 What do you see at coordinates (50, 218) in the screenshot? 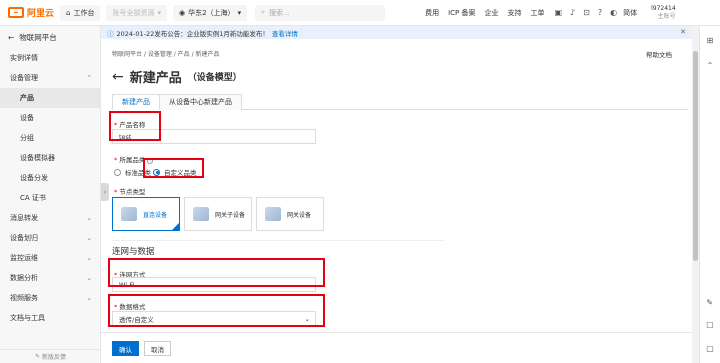
I see `sidebar-item-8: 消息转发 ⌄` at bounding box center [50, 218].